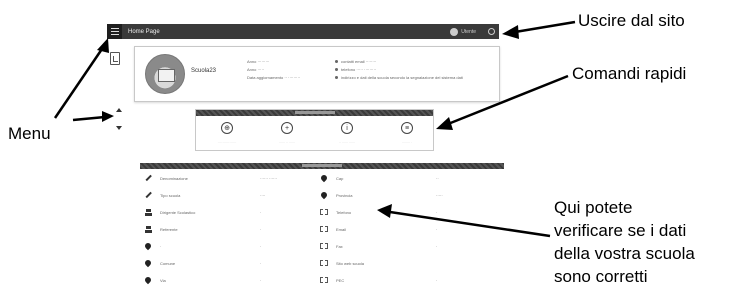 The image size is (739, 299). Describe the element at coordinates (601, 276) in the screenshot. I see `annotation-line: sono corretti` at that location.